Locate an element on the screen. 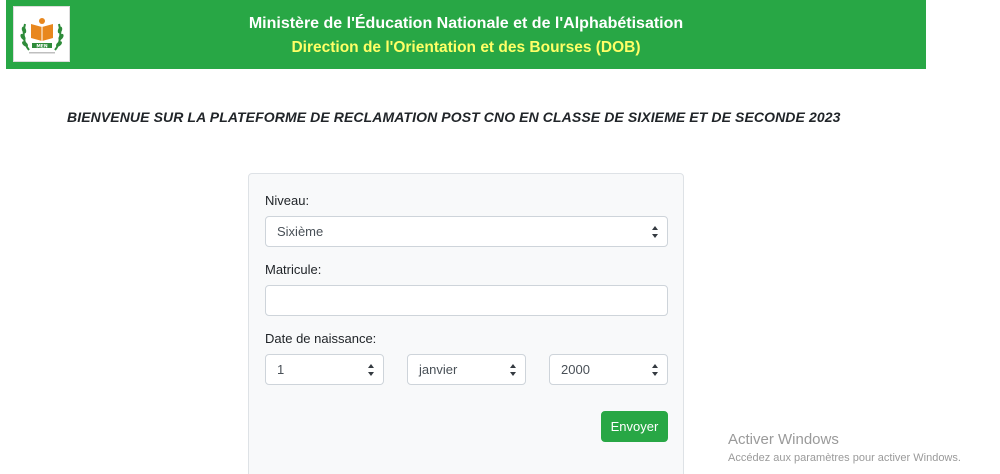 This screenshot has width=1000, height=474. dob-month-value: janvier is located at coordinates (438, 369).